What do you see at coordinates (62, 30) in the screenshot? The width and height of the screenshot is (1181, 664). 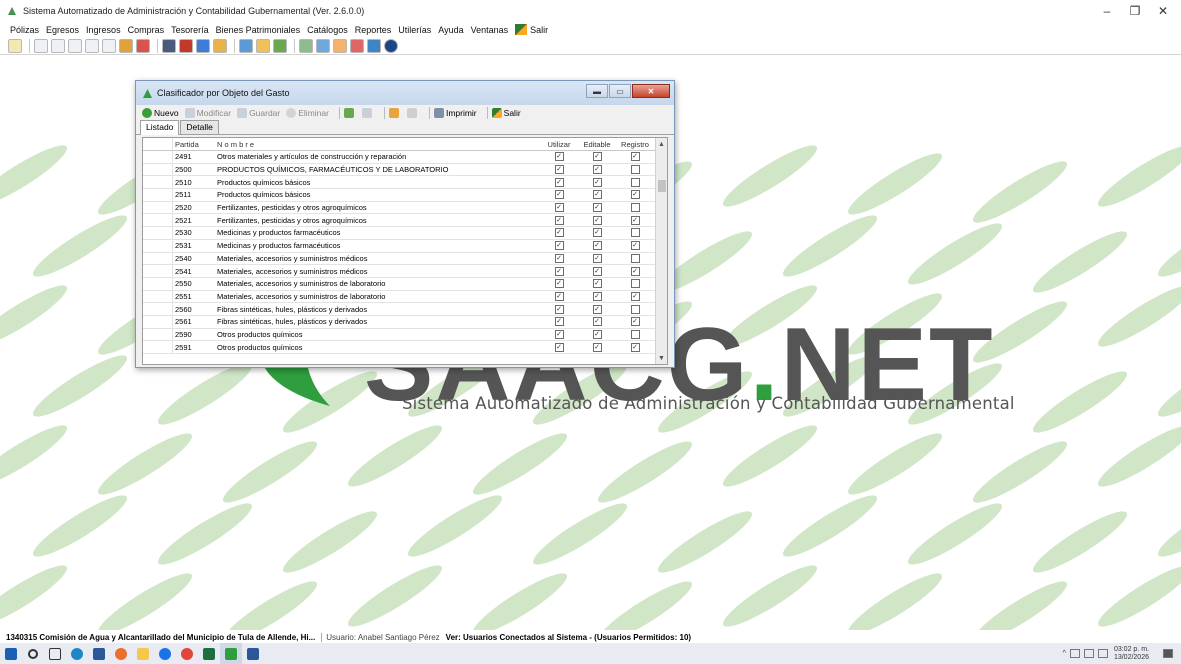 I see `menu-egresos: Egresos` at bounding box center [62, 30].